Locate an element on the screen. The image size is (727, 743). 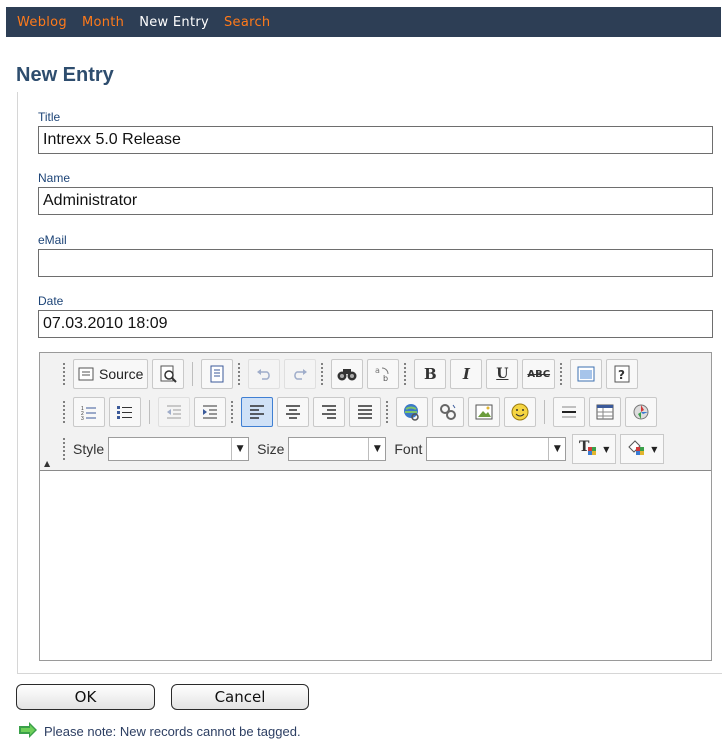
collapse-toolbar-icon: ▲ is located at coordinates (48, 464).